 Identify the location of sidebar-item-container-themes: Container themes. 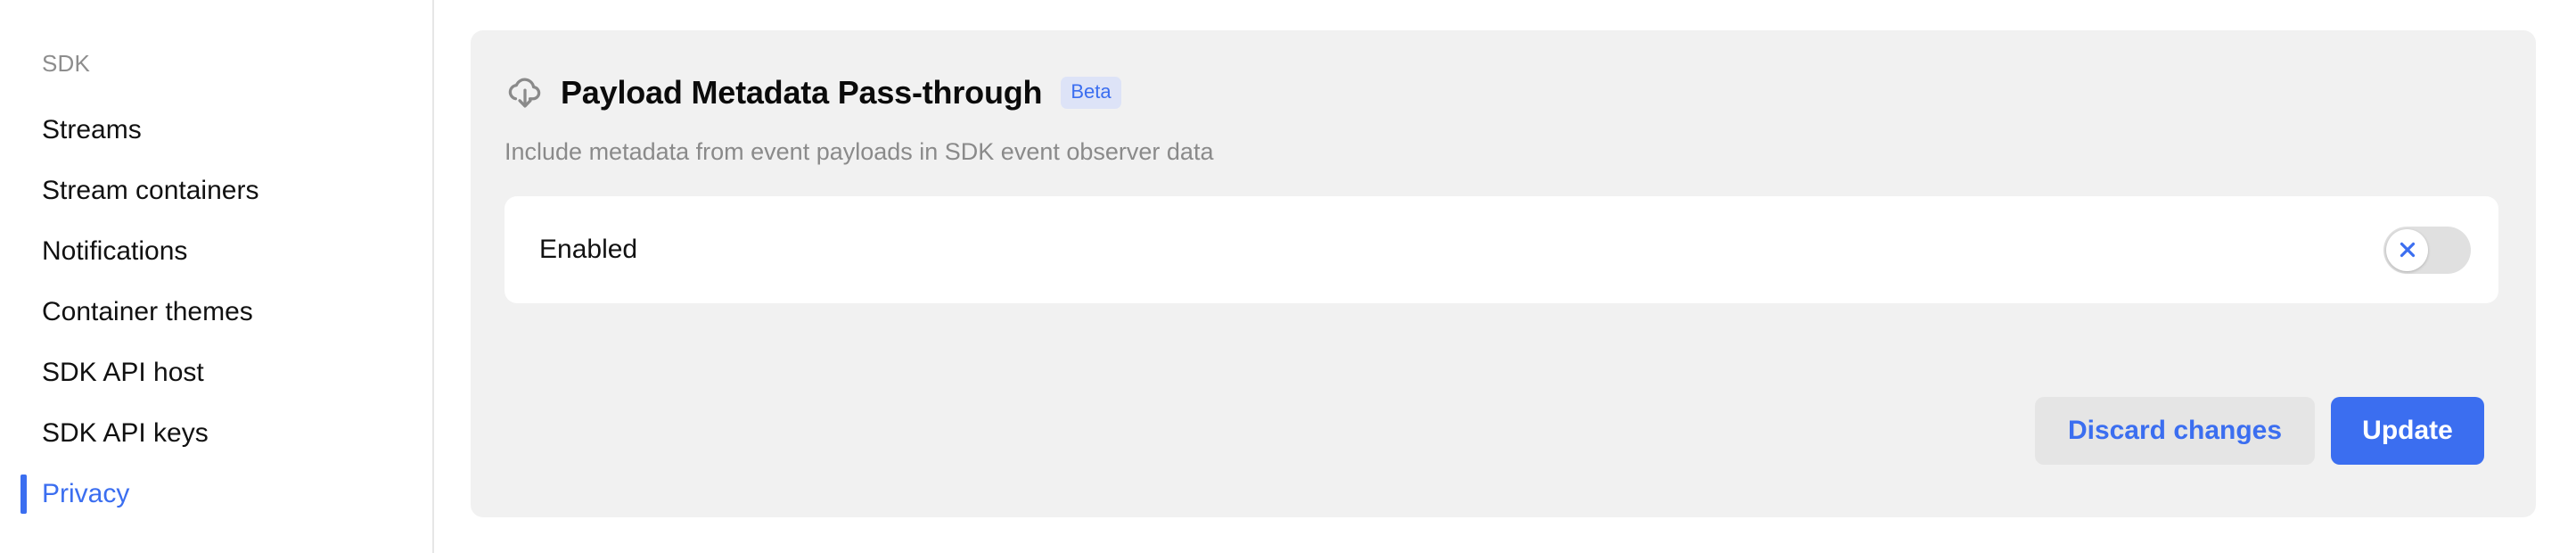
(216, 313).